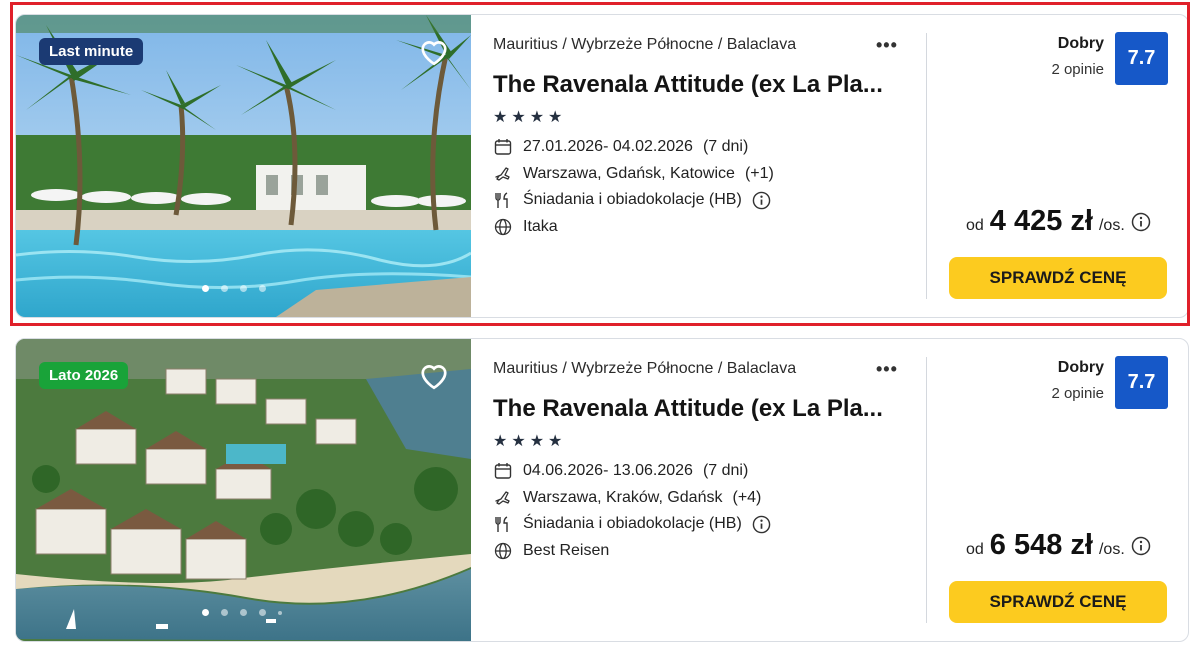 Image resolution: width=1200 pixels, height=652 pixels. What do you see at coordinates (566, 550) in the screenshot?
I see `tour-operator: Best Reisen` at bounding box center [566, 550].